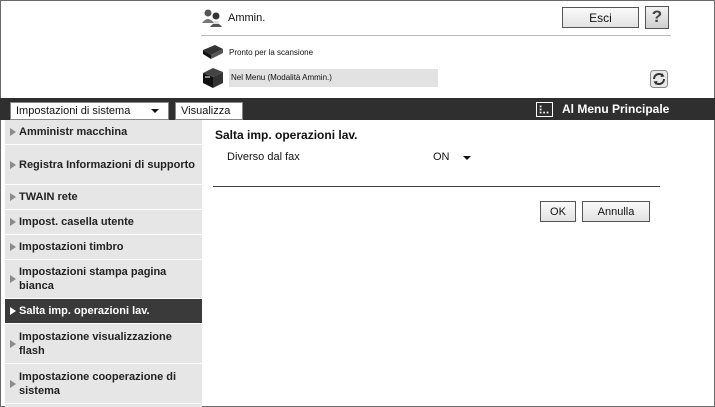 The height and width of the screenshot is (407, 715). I want to click on sidebar-item-registra-informazioni: Registra Informazioni di supporto, so click(103, 165).